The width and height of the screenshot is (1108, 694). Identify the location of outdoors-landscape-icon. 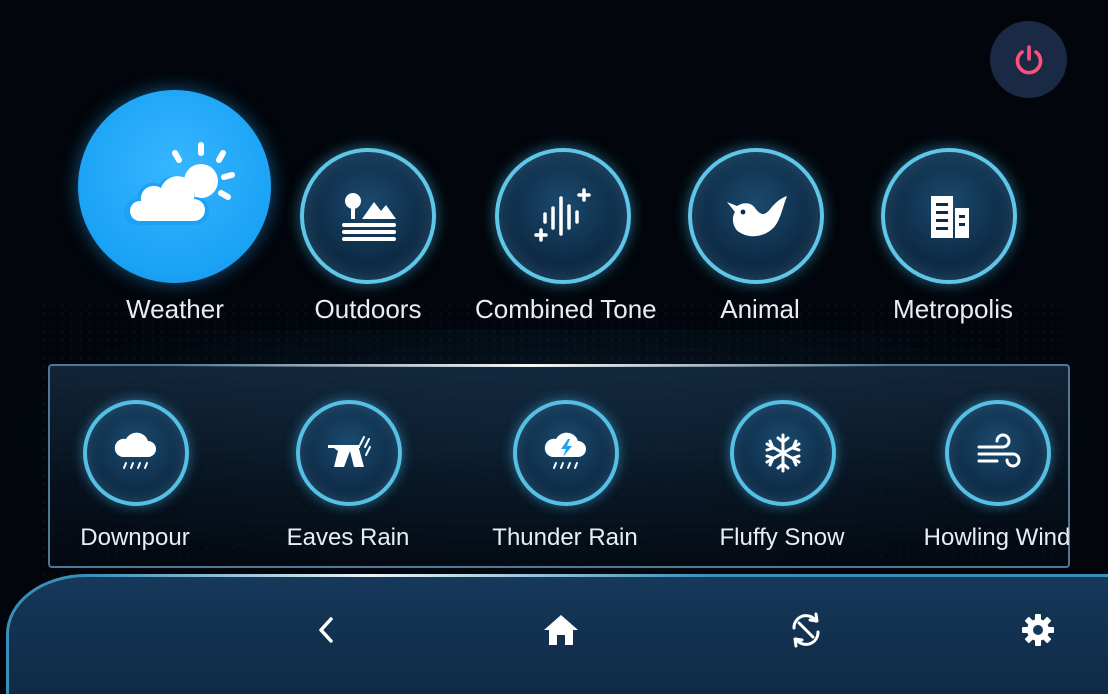
(369, 217).